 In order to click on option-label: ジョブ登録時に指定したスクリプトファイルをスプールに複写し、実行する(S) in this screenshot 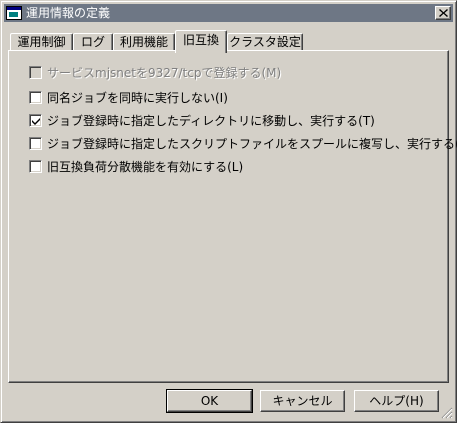, I will do `click(252, 144)`.